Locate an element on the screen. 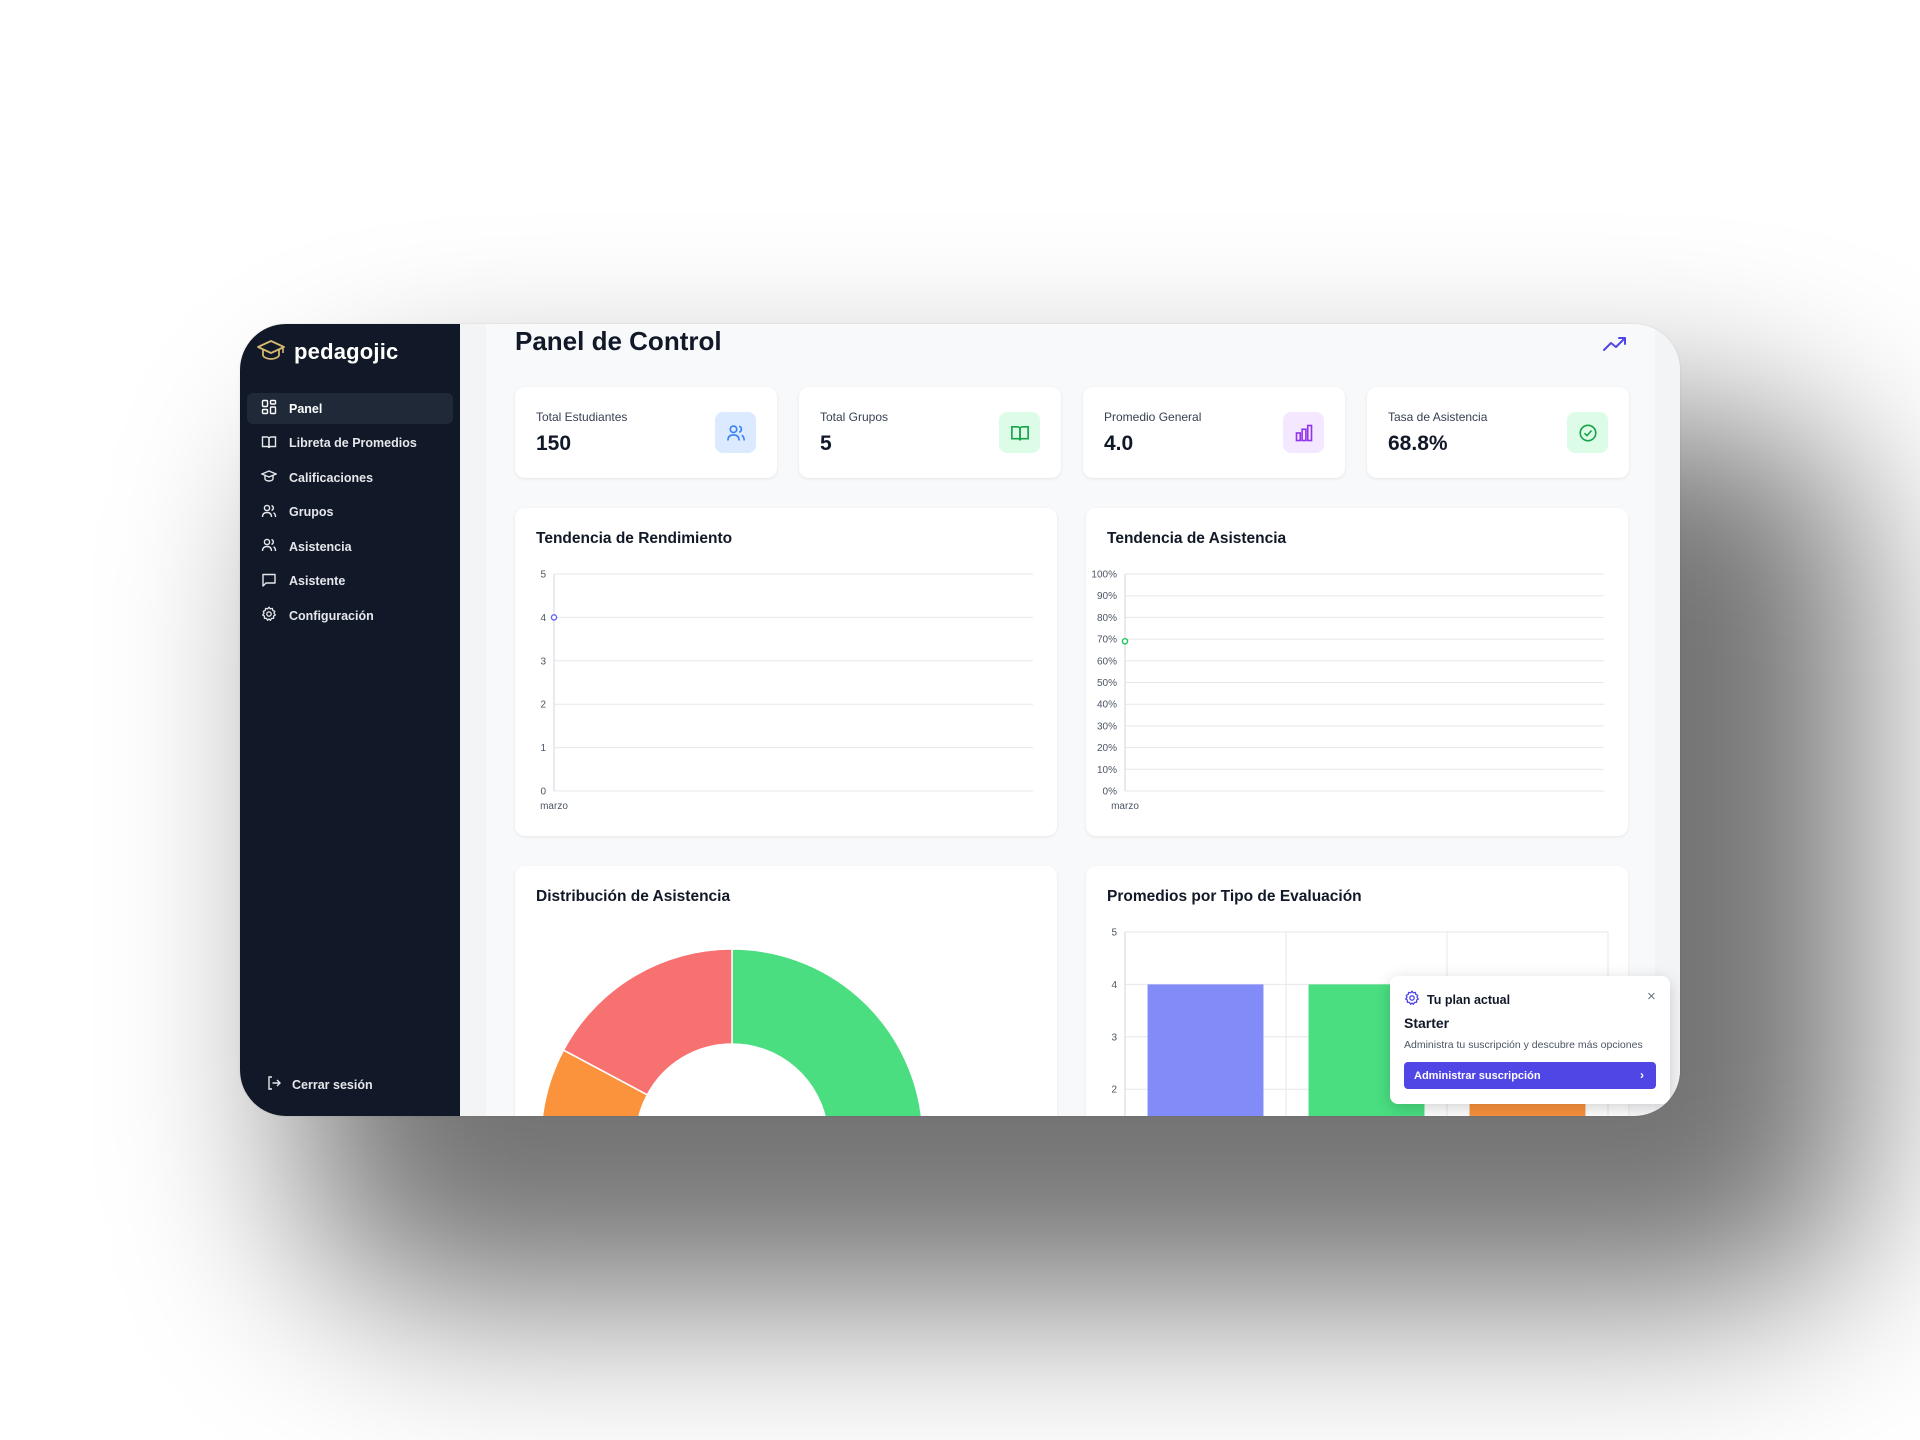  sidebar-item-grupos: Grupos is located at coordinates (350, 512).